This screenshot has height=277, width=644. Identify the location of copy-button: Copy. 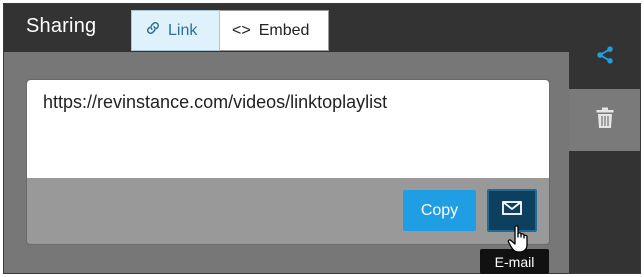
(439, 210).